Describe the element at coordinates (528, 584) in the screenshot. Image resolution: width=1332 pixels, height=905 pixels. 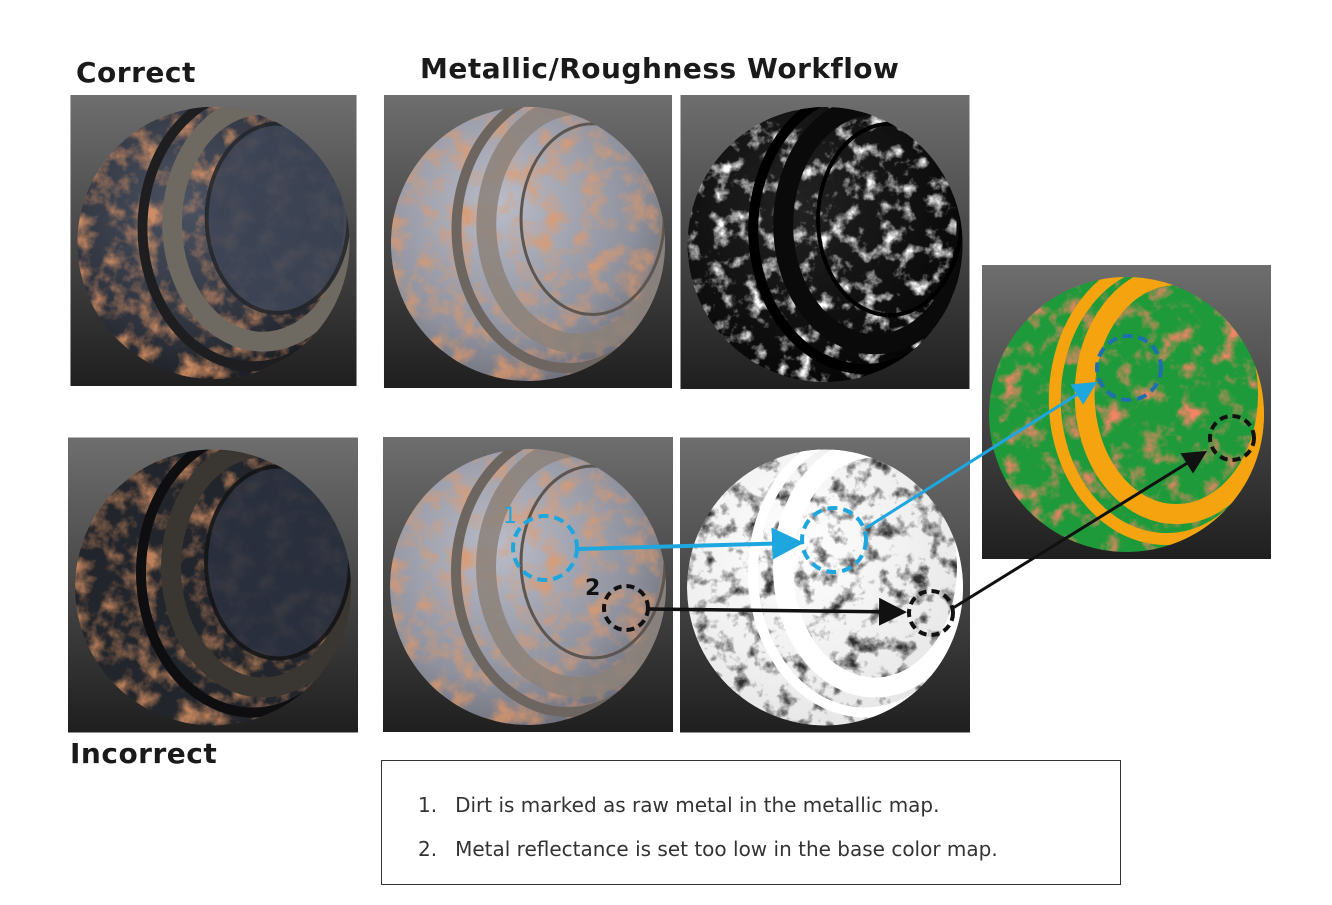
I see `incorrect-base-color-sphere` at that location.